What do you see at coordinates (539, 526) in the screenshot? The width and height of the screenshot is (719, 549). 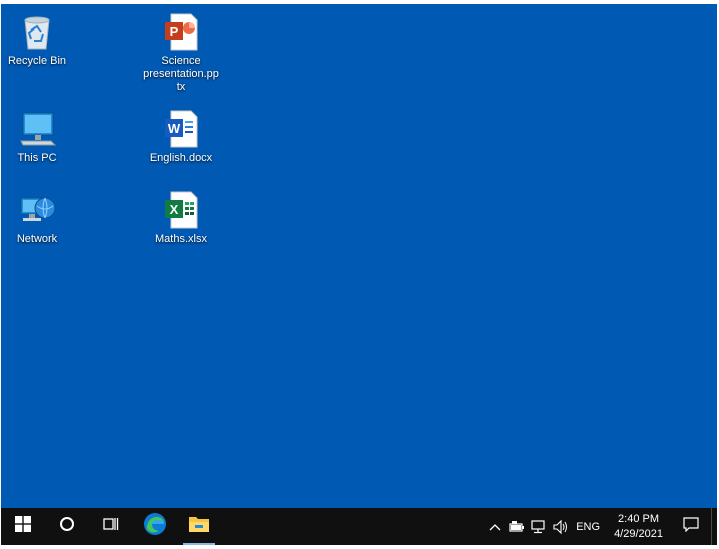 I see `network-status-icon` at bounding box center [539, 526].